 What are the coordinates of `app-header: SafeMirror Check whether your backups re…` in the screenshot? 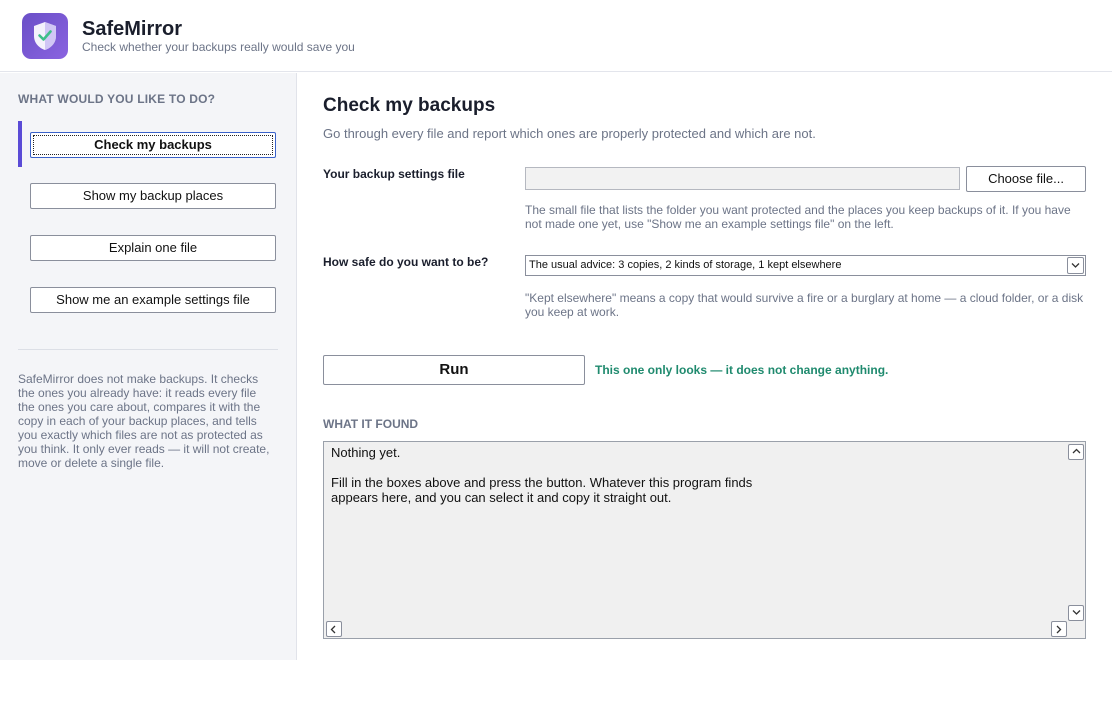 It's located at (556, 36).